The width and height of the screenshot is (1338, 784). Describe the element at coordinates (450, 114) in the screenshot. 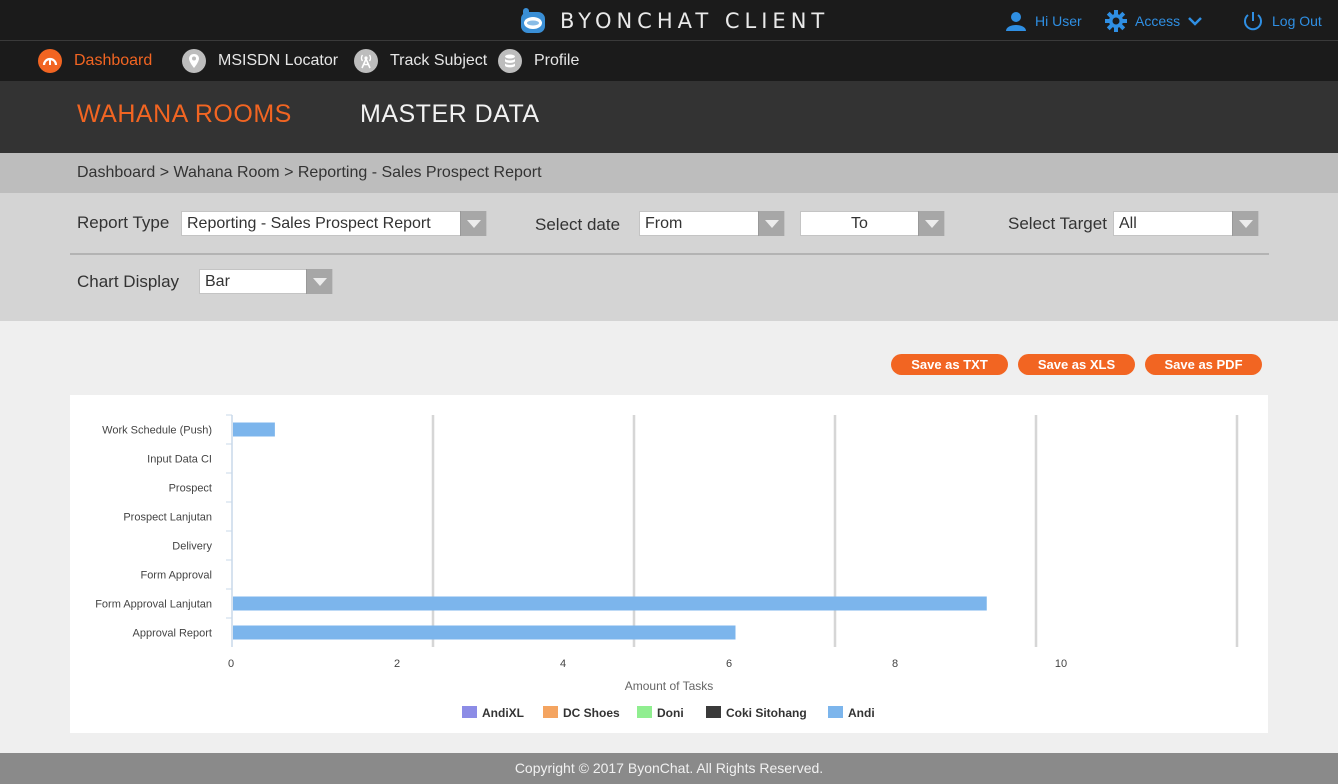

I see `tab-master-data: MASTER DATA` at that location.